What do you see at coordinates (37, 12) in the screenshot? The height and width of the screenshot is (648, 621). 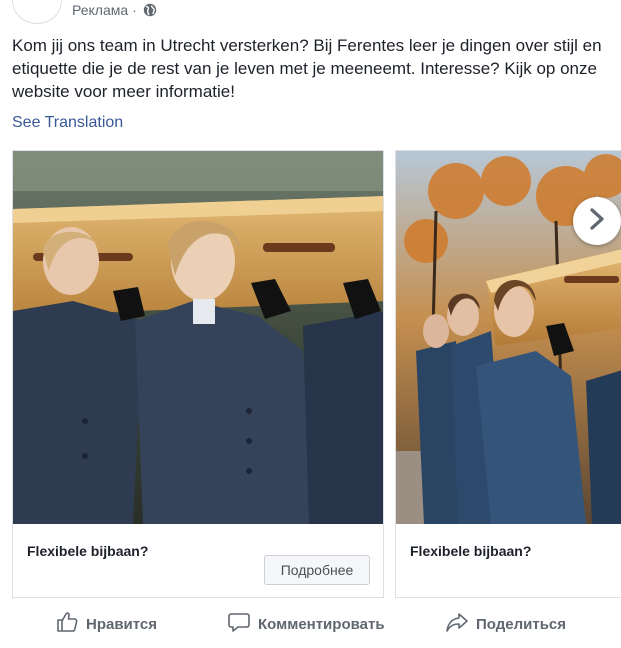 I see `page-avatar` at bounding box center [37, 12].